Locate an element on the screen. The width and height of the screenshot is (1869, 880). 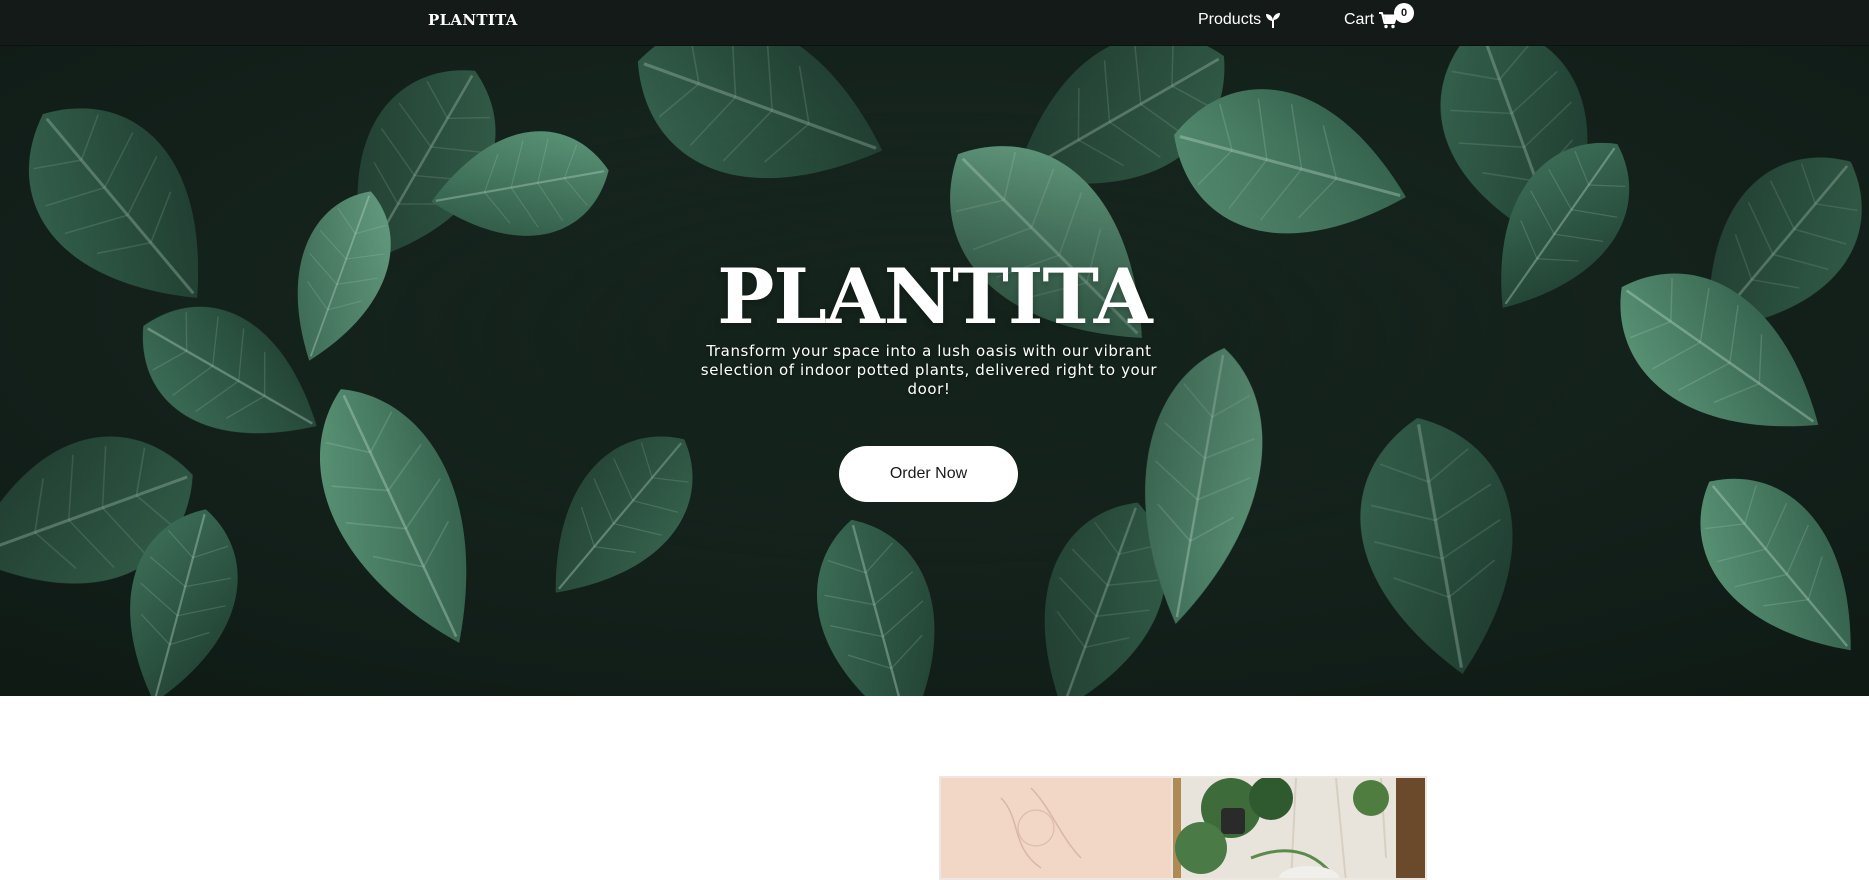
nav-products-link: Products is located at coordinates (1239, 20).